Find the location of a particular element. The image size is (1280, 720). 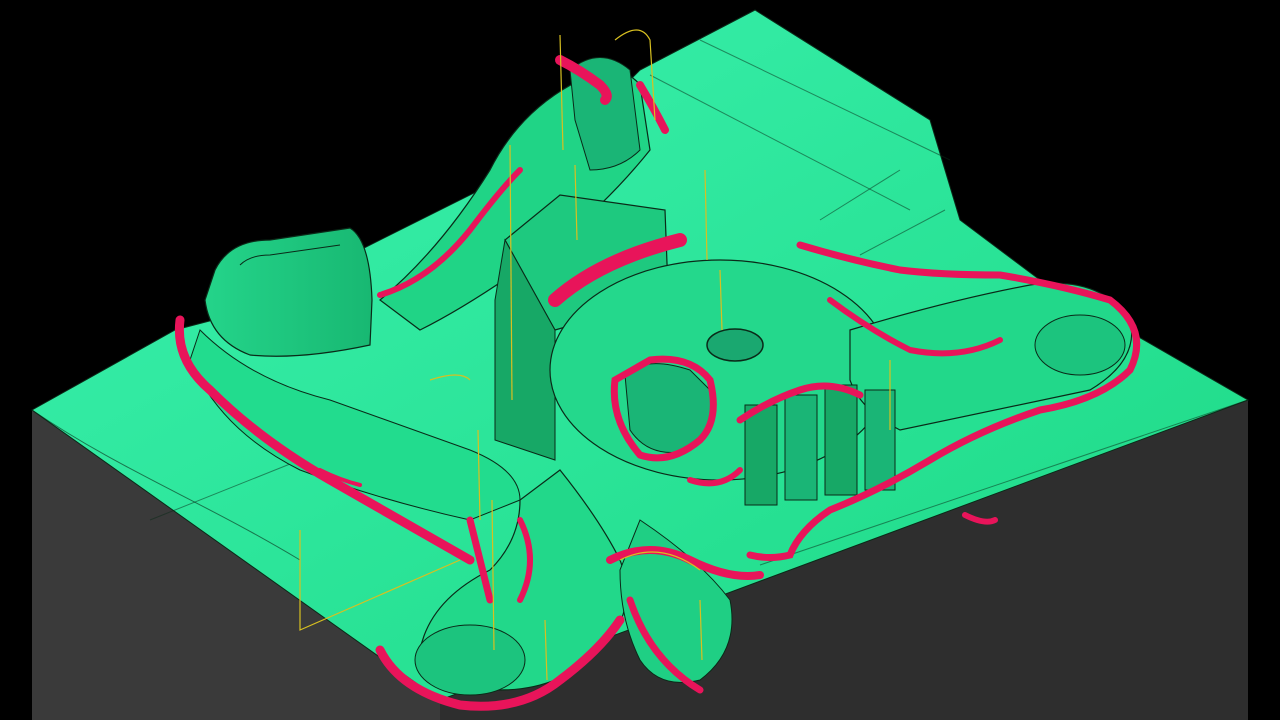

left-boss is located at coordinates (288, 292).